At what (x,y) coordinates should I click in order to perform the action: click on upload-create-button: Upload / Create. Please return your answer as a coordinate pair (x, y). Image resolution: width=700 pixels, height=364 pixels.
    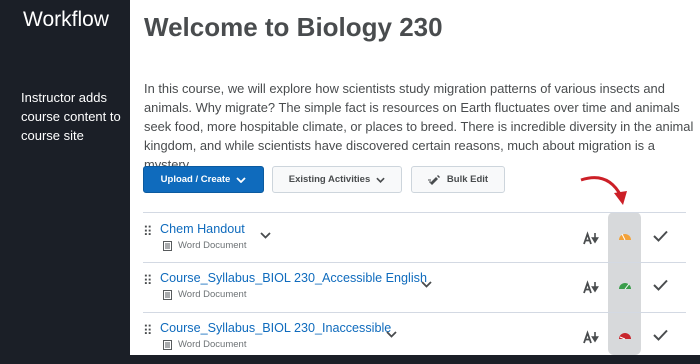
    Looking at the image, I should click on (203, 179).